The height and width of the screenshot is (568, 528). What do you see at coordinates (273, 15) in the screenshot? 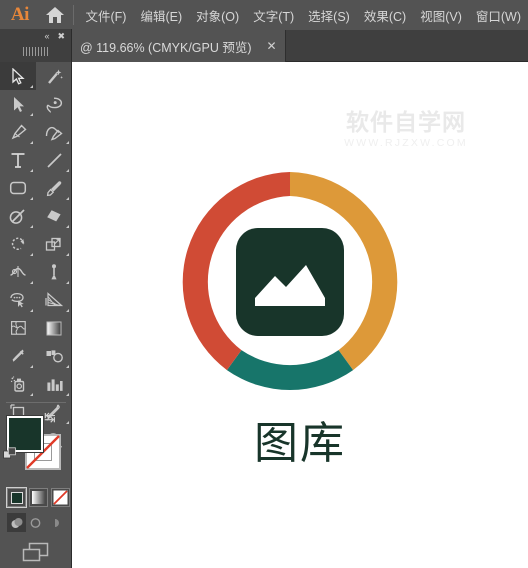
I see `menu-type: 文字(T)` at bounding box center [273, 15].